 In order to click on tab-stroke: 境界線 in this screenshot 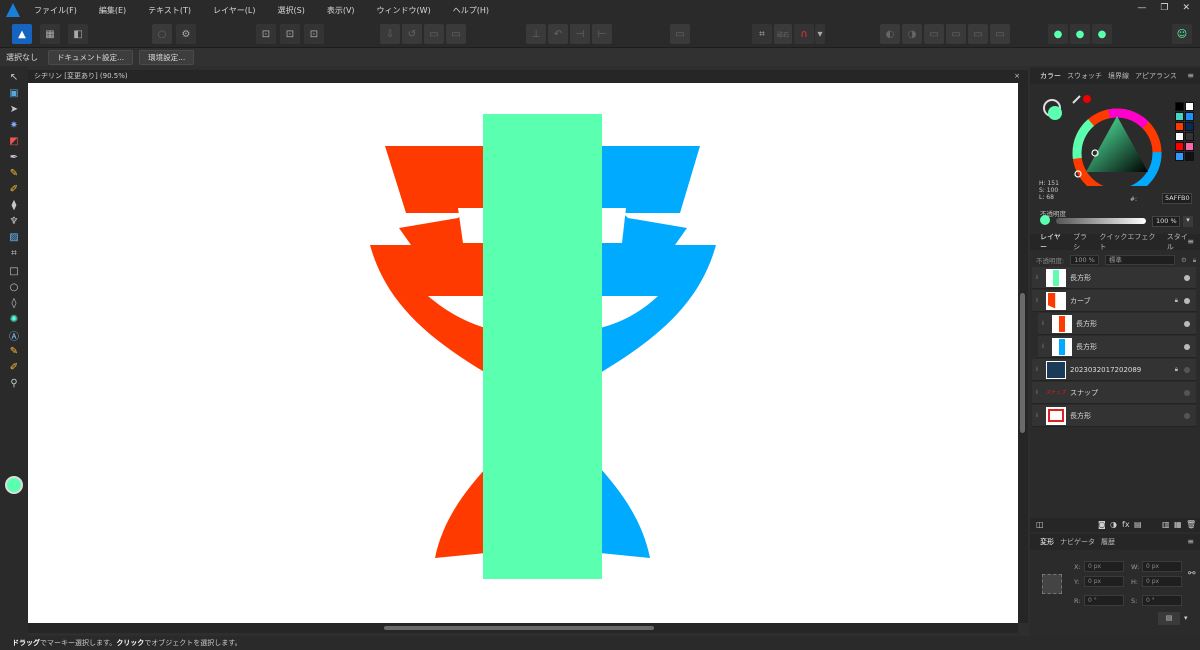, I will do `click(1118, 76)`.